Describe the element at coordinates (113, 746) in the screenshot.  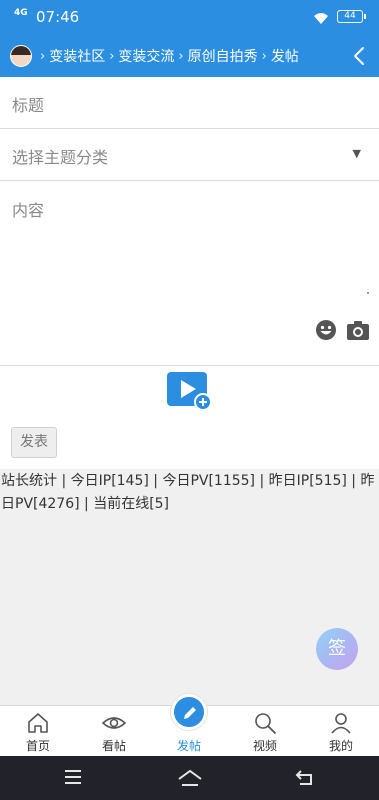
I see `tab-watch-label: 看帖` at that location.